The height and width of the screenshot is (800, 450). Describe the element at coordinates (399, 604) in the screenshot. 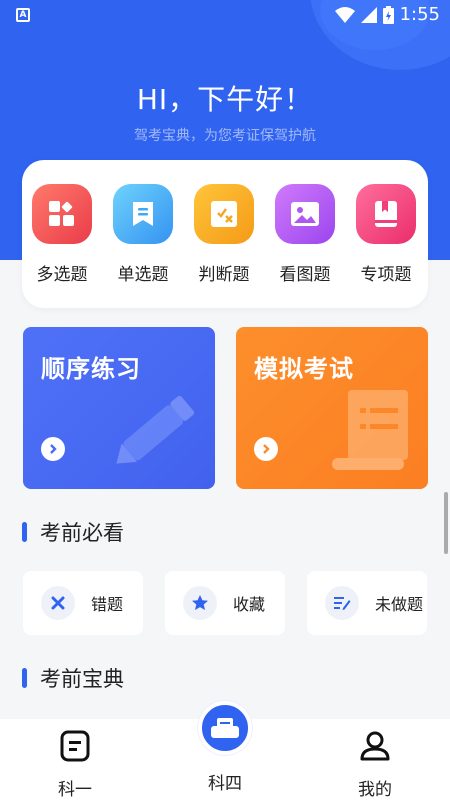

I see `must-see-label: 未做题` at that location.